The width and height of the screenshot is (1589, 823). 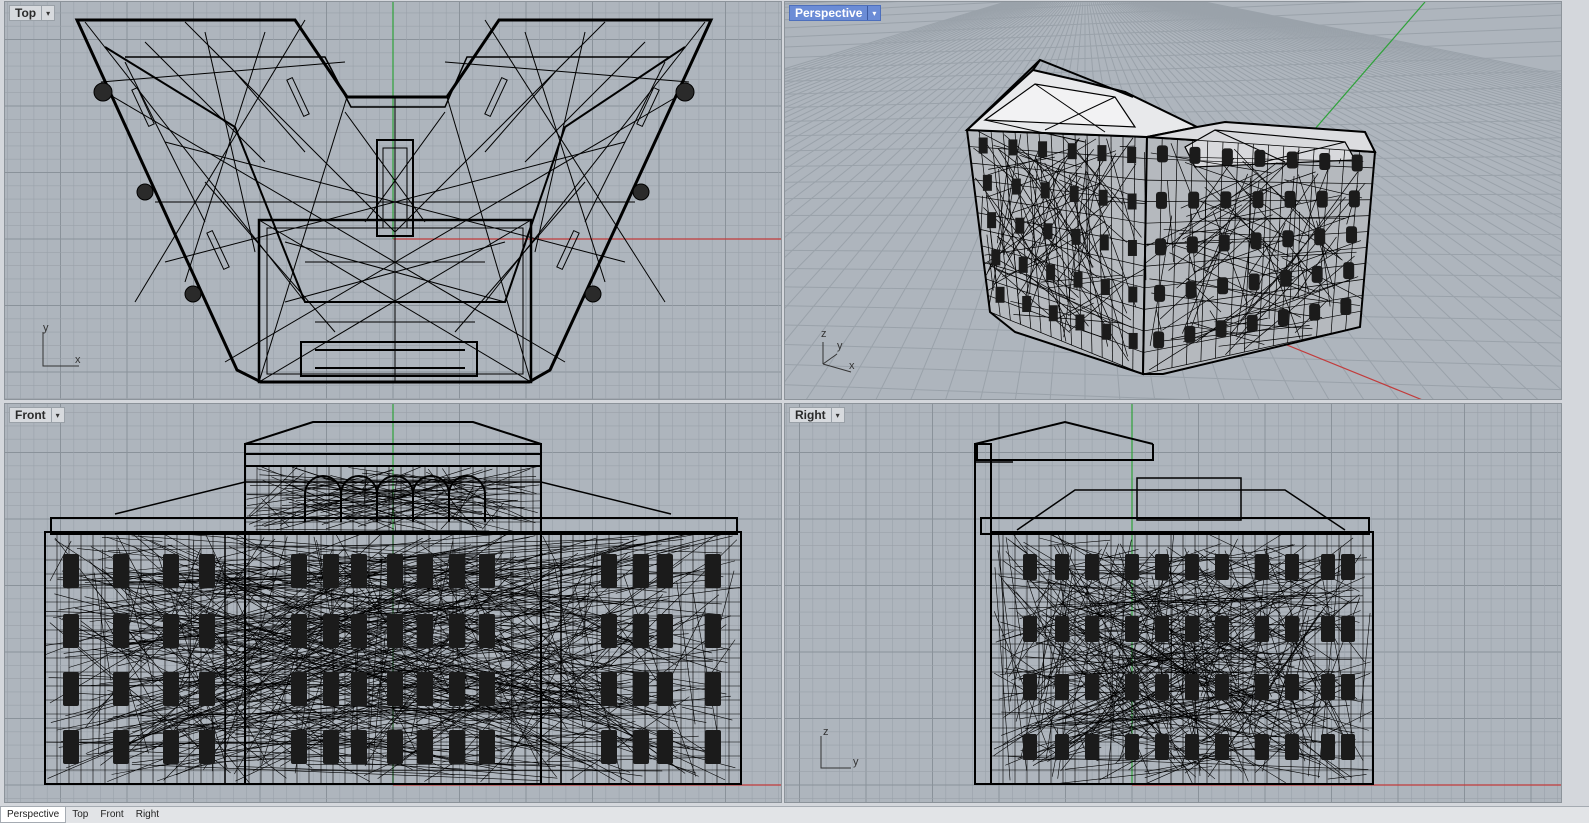 What do you see at coordinates (111, 814) in the screenshot?
I see `tab-front: Front` at bounding box center [111, 814].